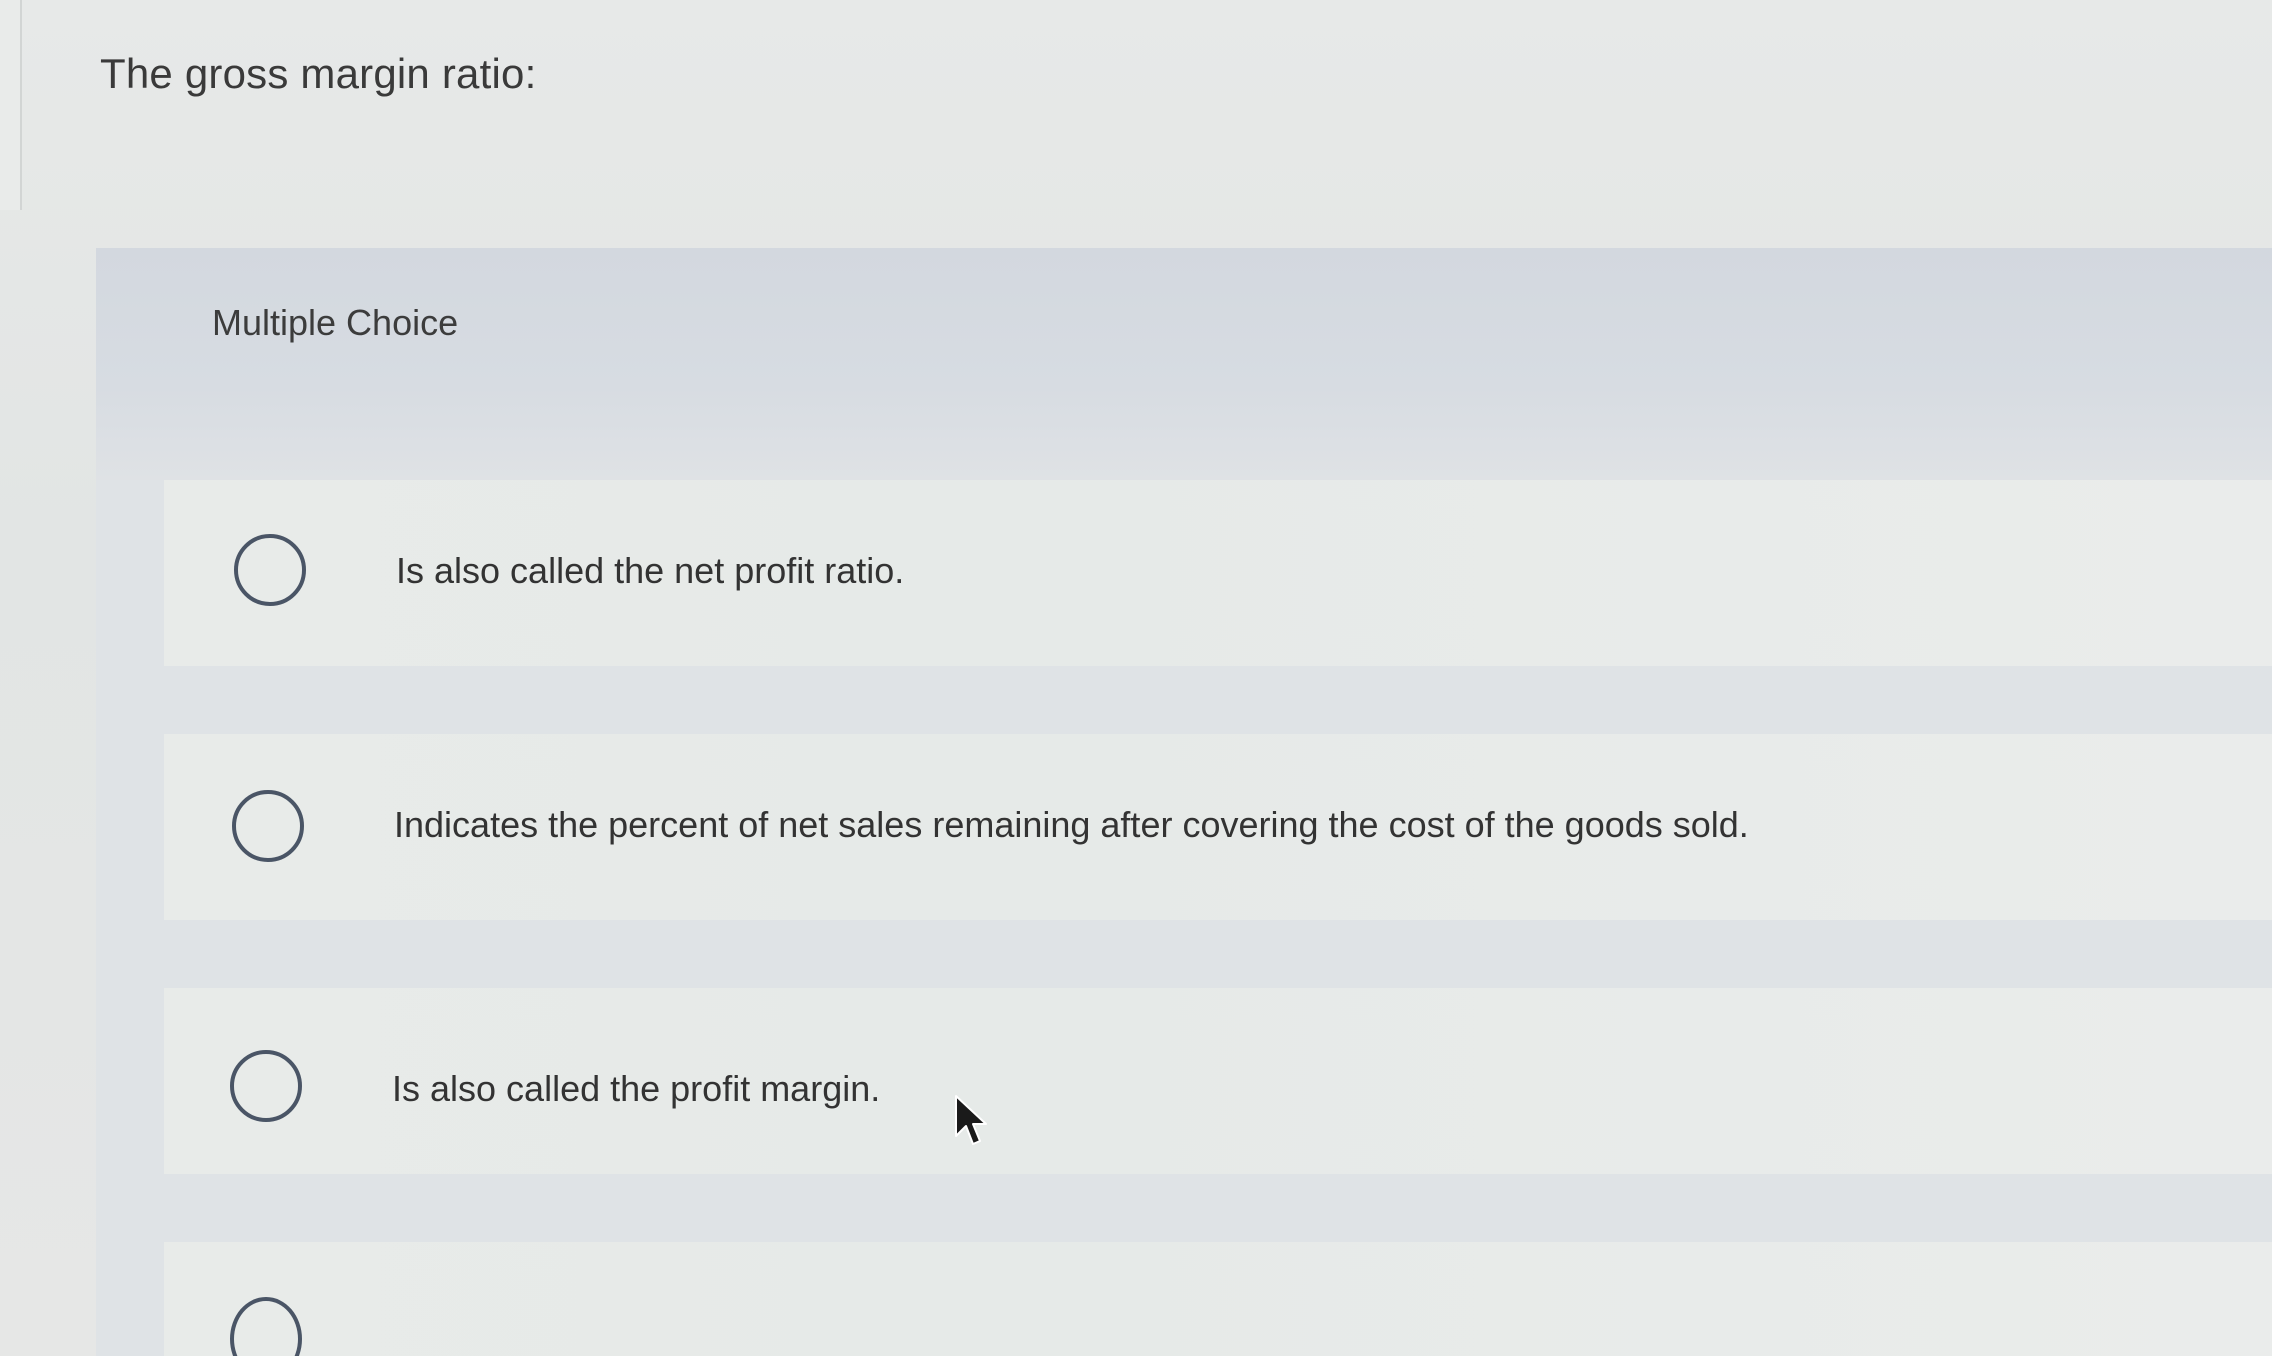  Describe the element at coordinates (650, 571) in the screenshot. I see `choice-label: Is also called the net profit ratio.` at that location.